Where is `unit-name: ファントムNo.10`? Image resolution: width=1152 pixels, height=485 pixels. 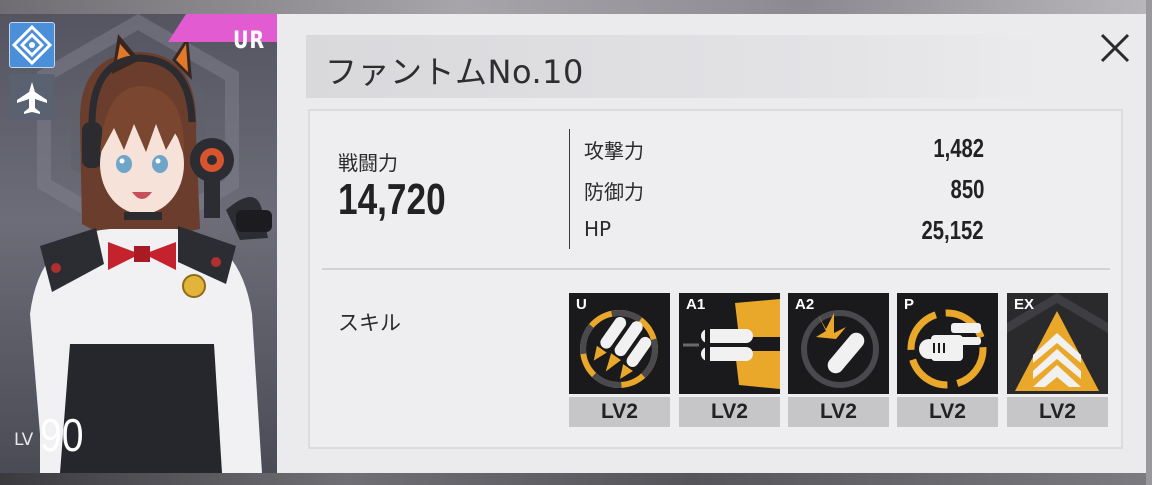 unit-name: ファントムNo.10 is located at coordinates (454, 72).